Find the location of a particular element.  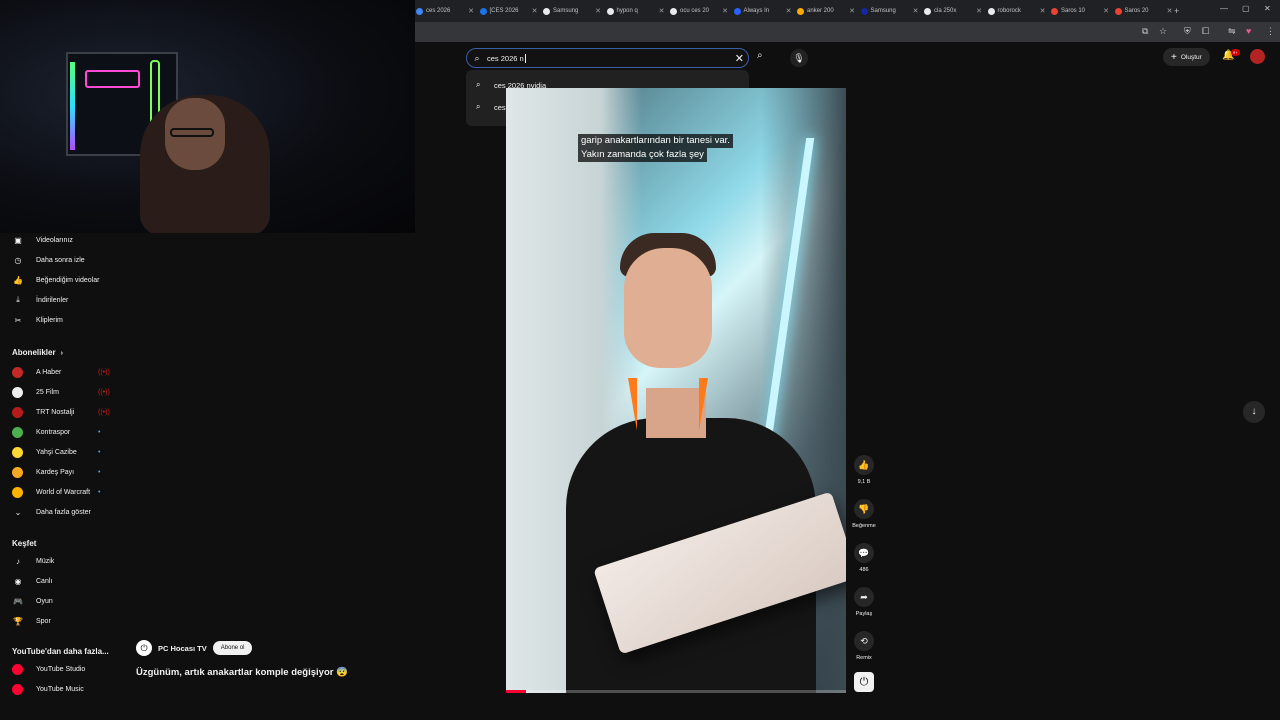

browser-tab: cla 250x ✕ is located at coordinates (953, 11).